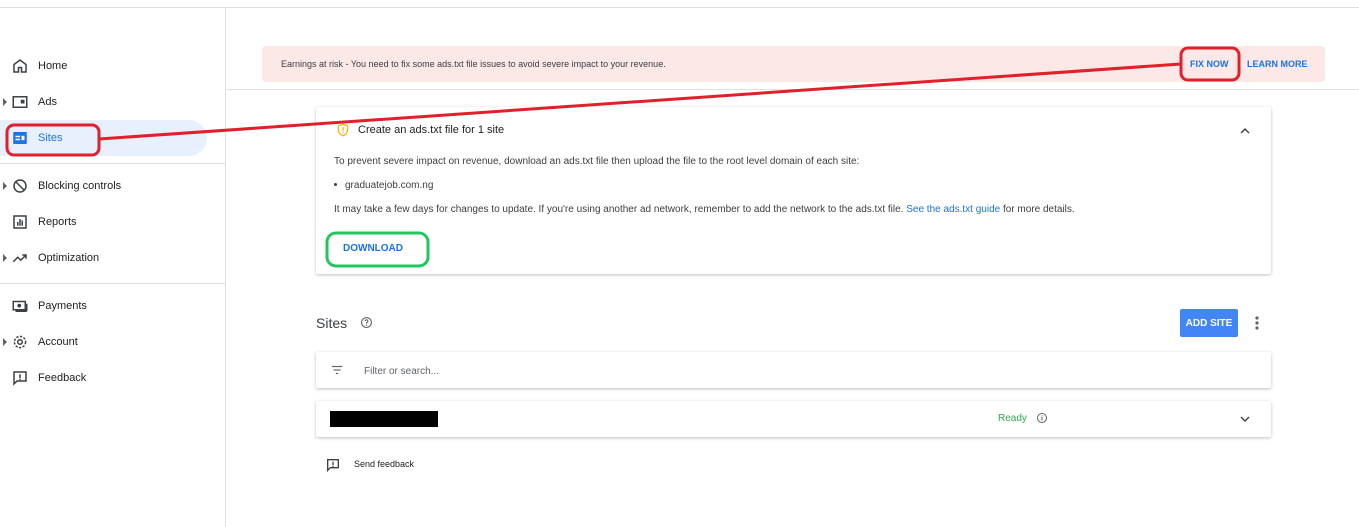 This screenshot has width=1359, height=527. Describe the element at coordinates (1209, 64) in the screenshot. I see `fix-now-button: FIX NOW` at that location.